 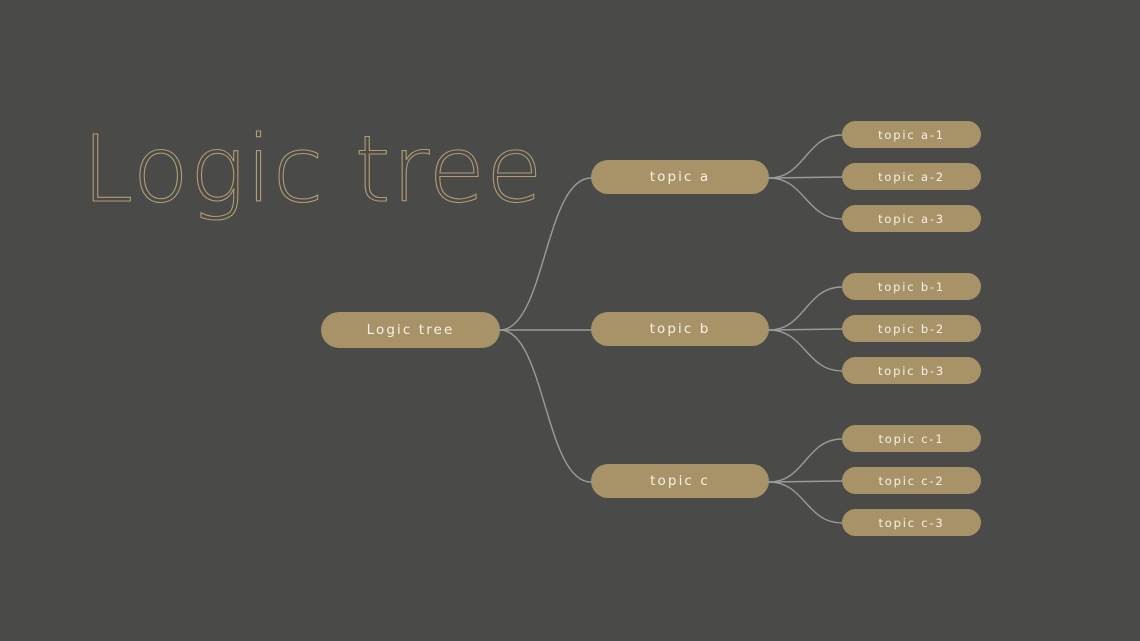 I want to click on node-topic-a-label: topic a, so click(x=680, y=177).